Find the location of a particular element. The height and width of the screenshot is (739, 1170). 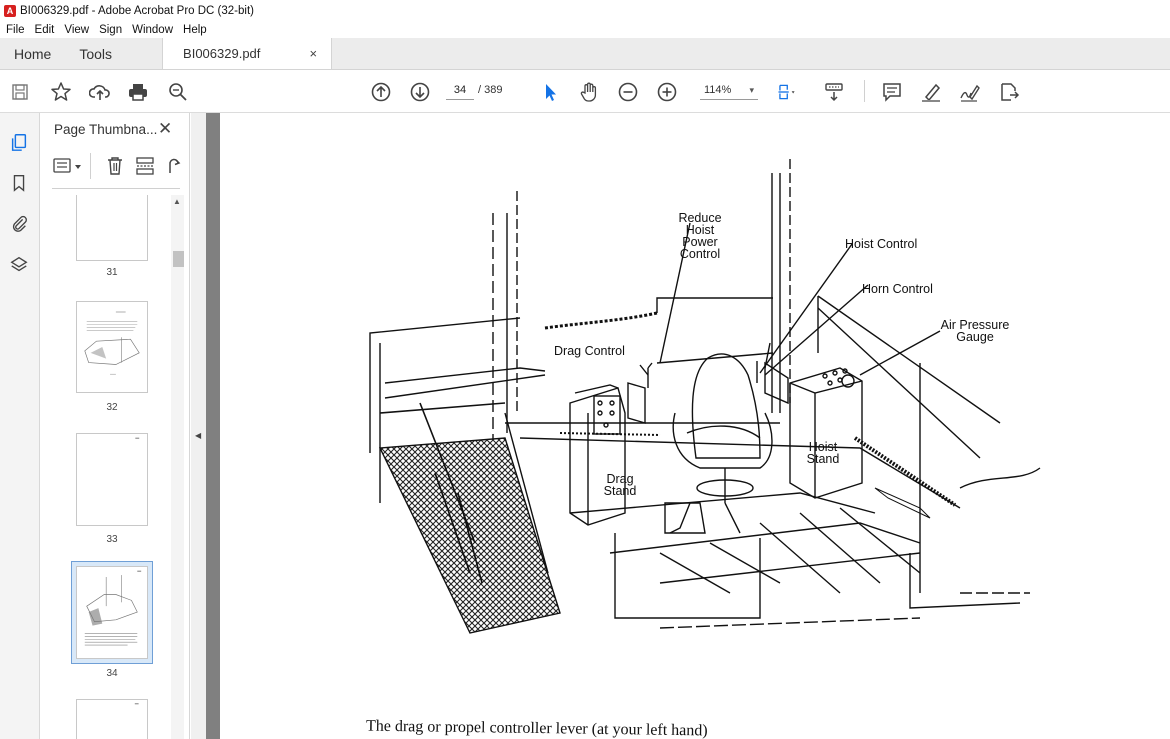

bookmark-star-icon is located at coordinates (61, 92).